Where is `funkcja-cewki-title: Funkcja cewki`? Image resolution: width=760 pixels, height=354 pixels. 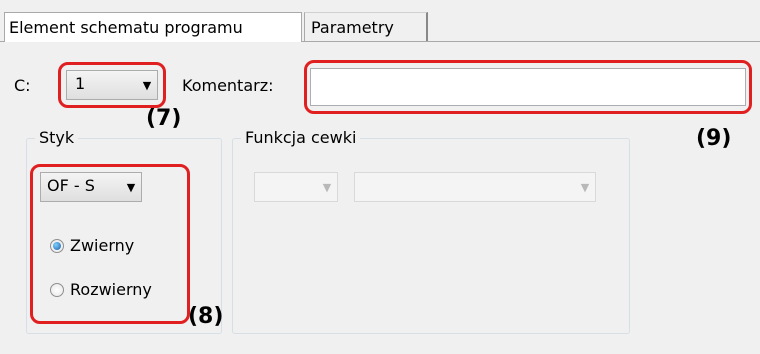 funkcja-cewki-title: Funkcja cewki is located at coordinates (301, 137).